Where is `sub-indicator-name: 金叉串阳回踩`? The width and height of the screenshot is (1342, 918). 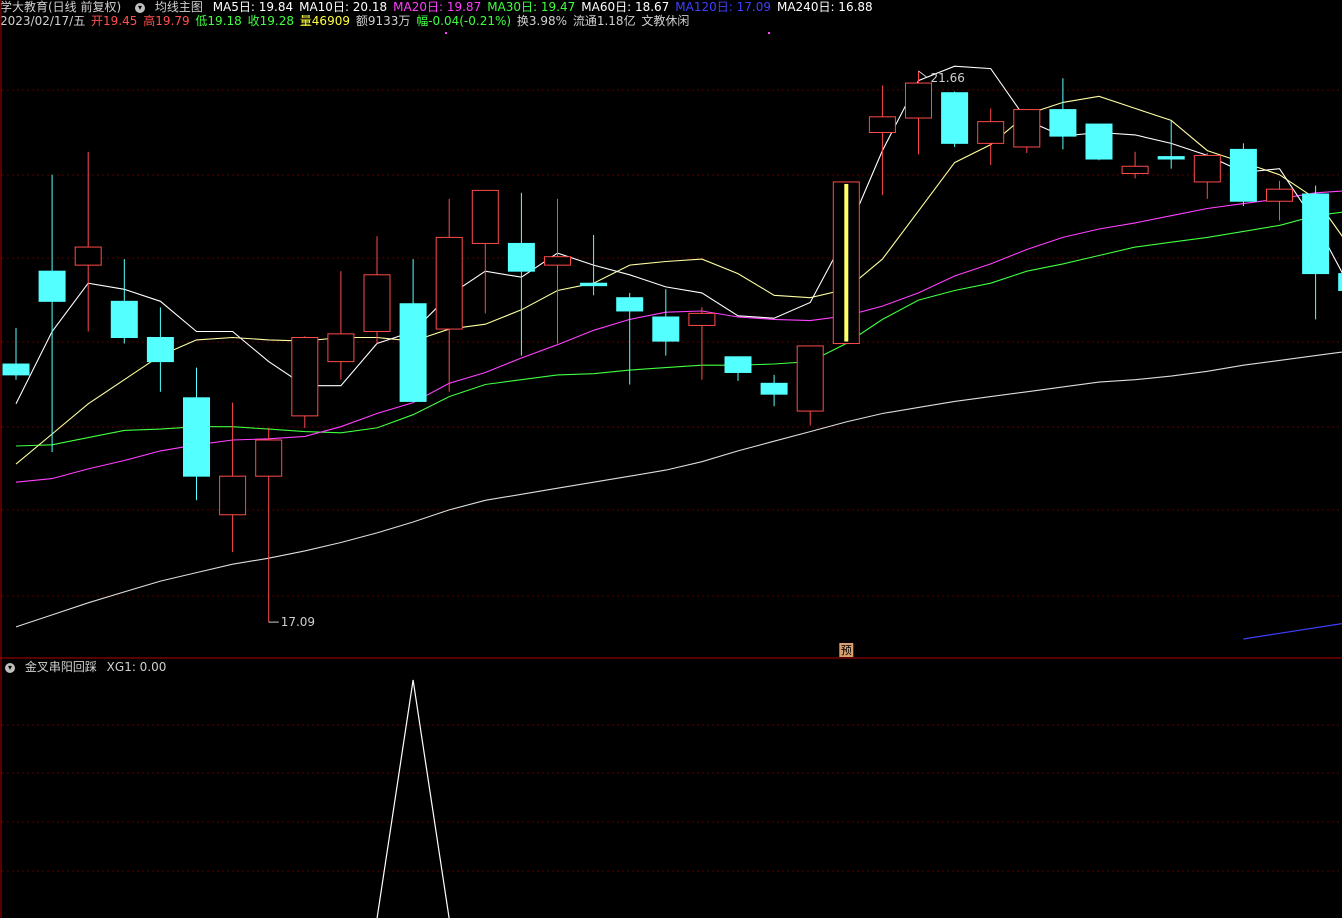 sub-indicator-name: 金叉串阳回踩 is located at coordinates (61, 667).